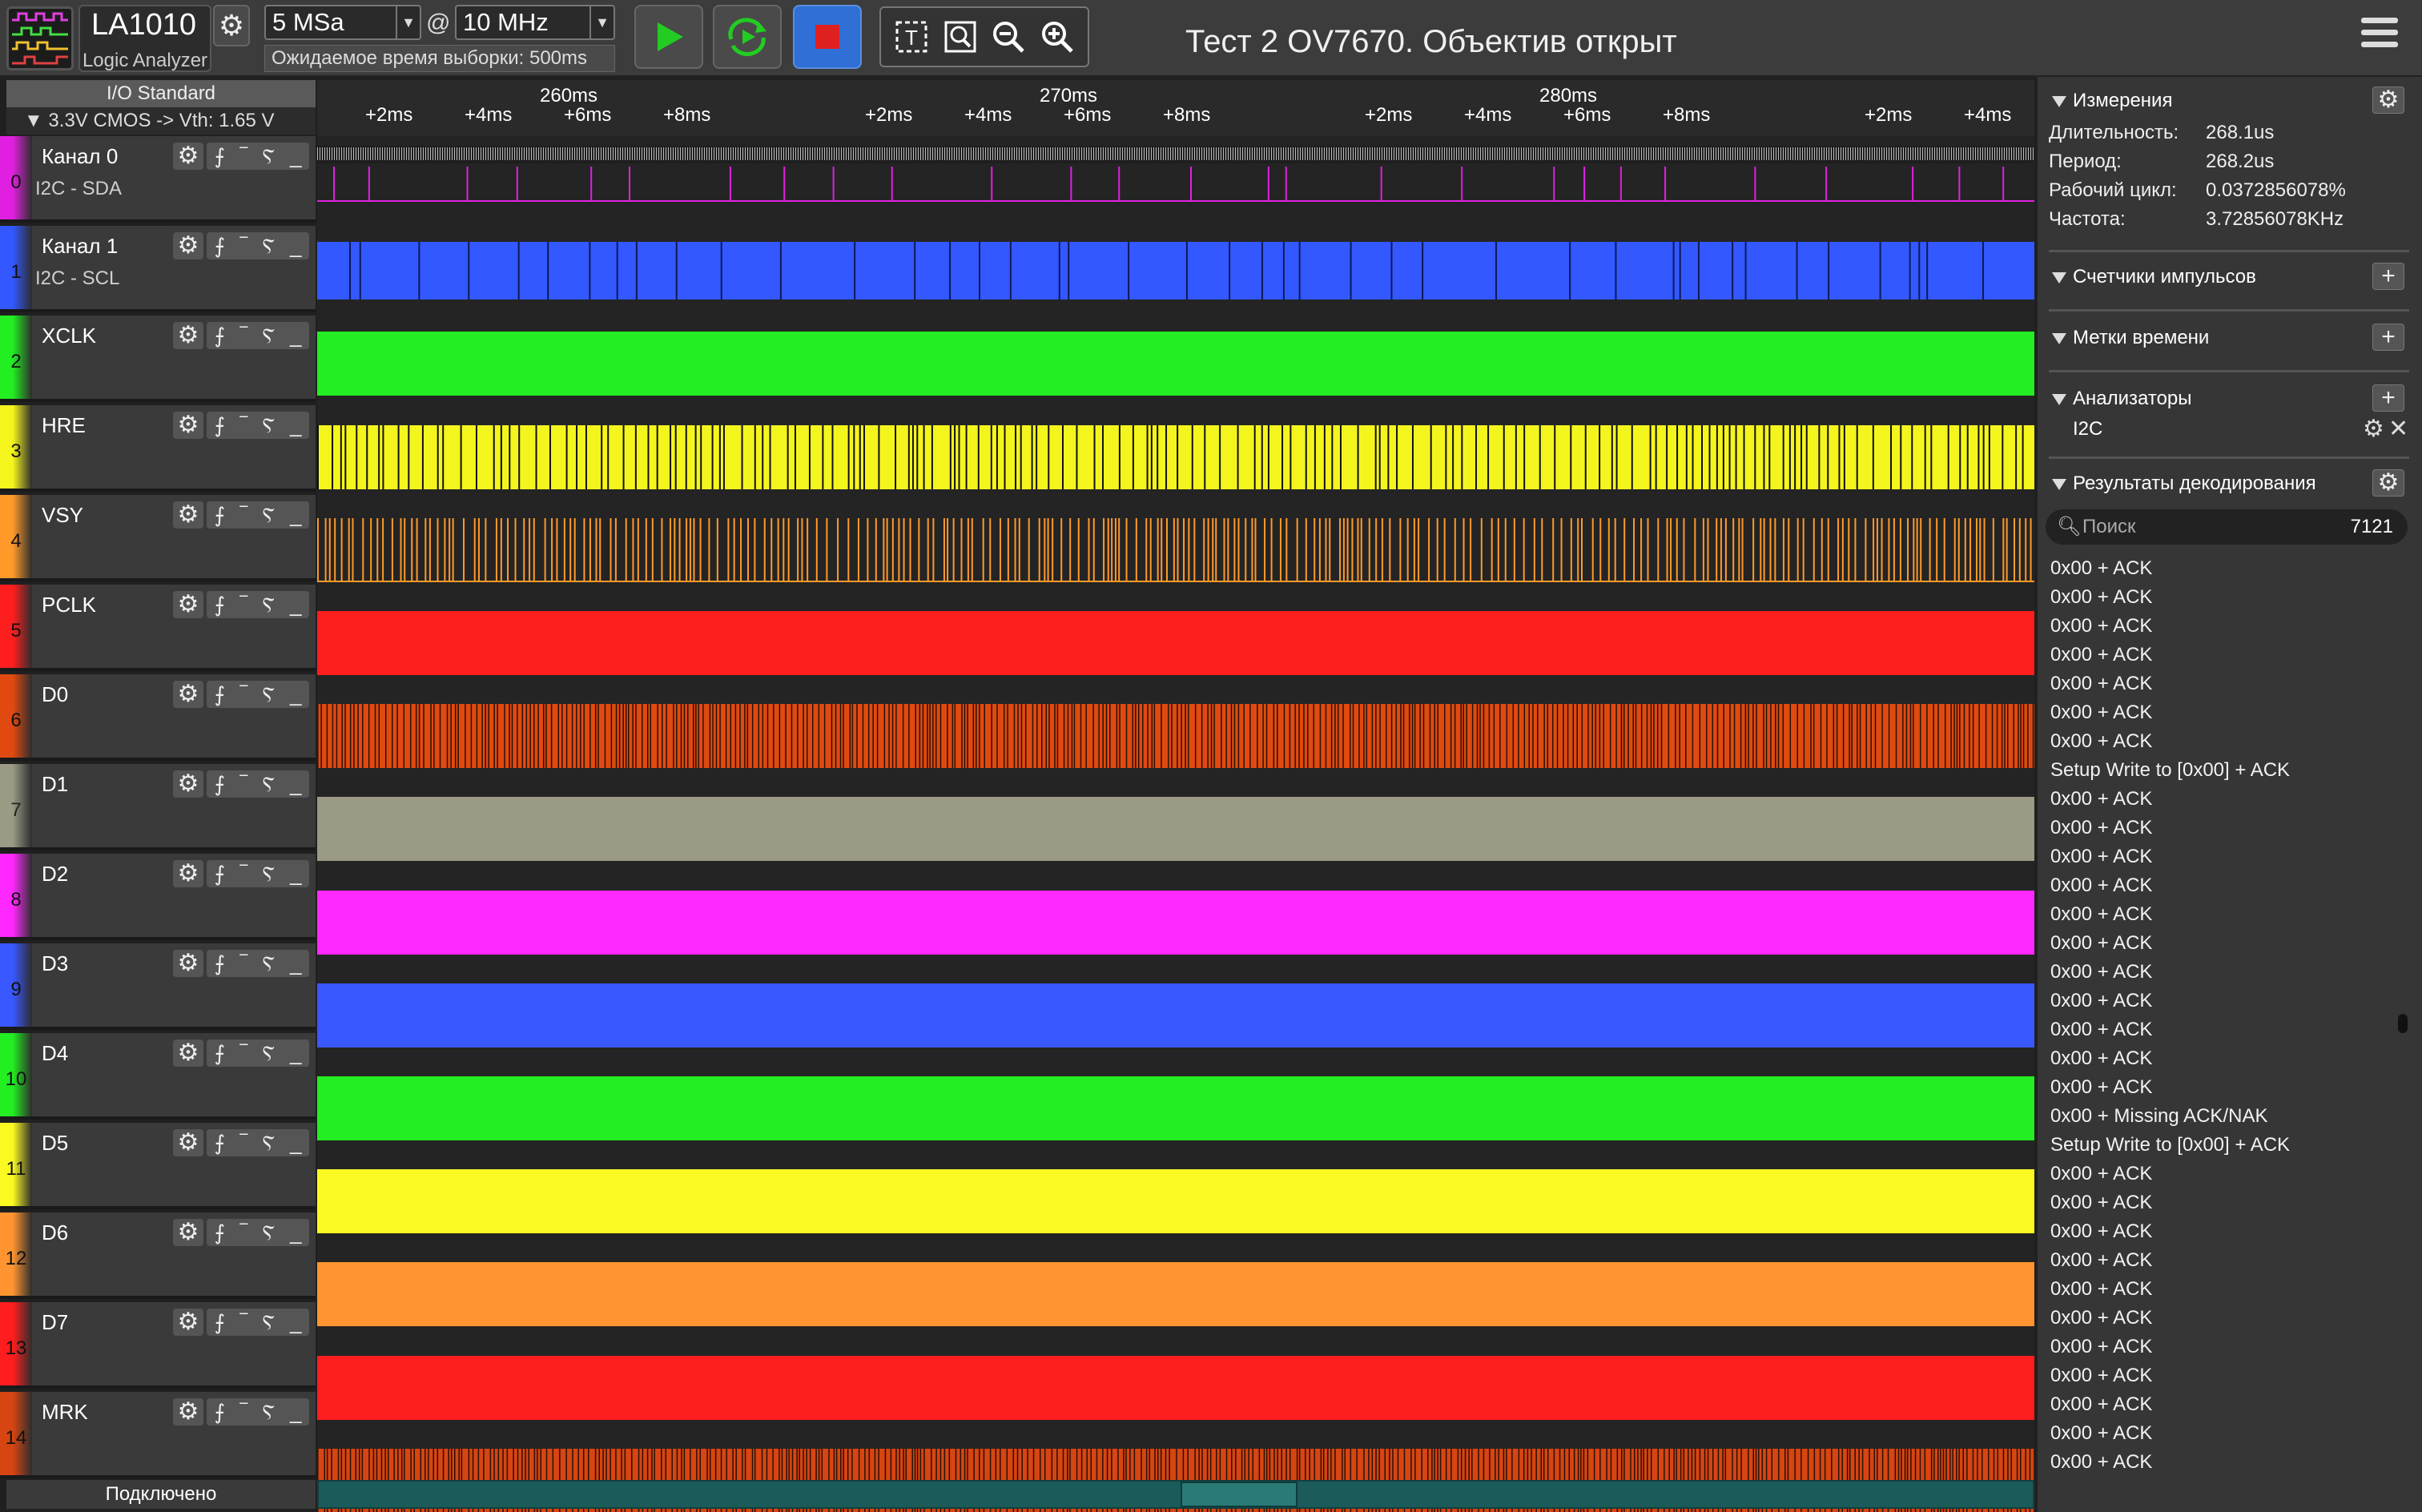 This screenshot has width=2422, height=1512. Describe the element at coordinates (2226, 1116) in the screenshot. I see `decode-result-item: 0x00 + Missing ACK/NAK` at that location.